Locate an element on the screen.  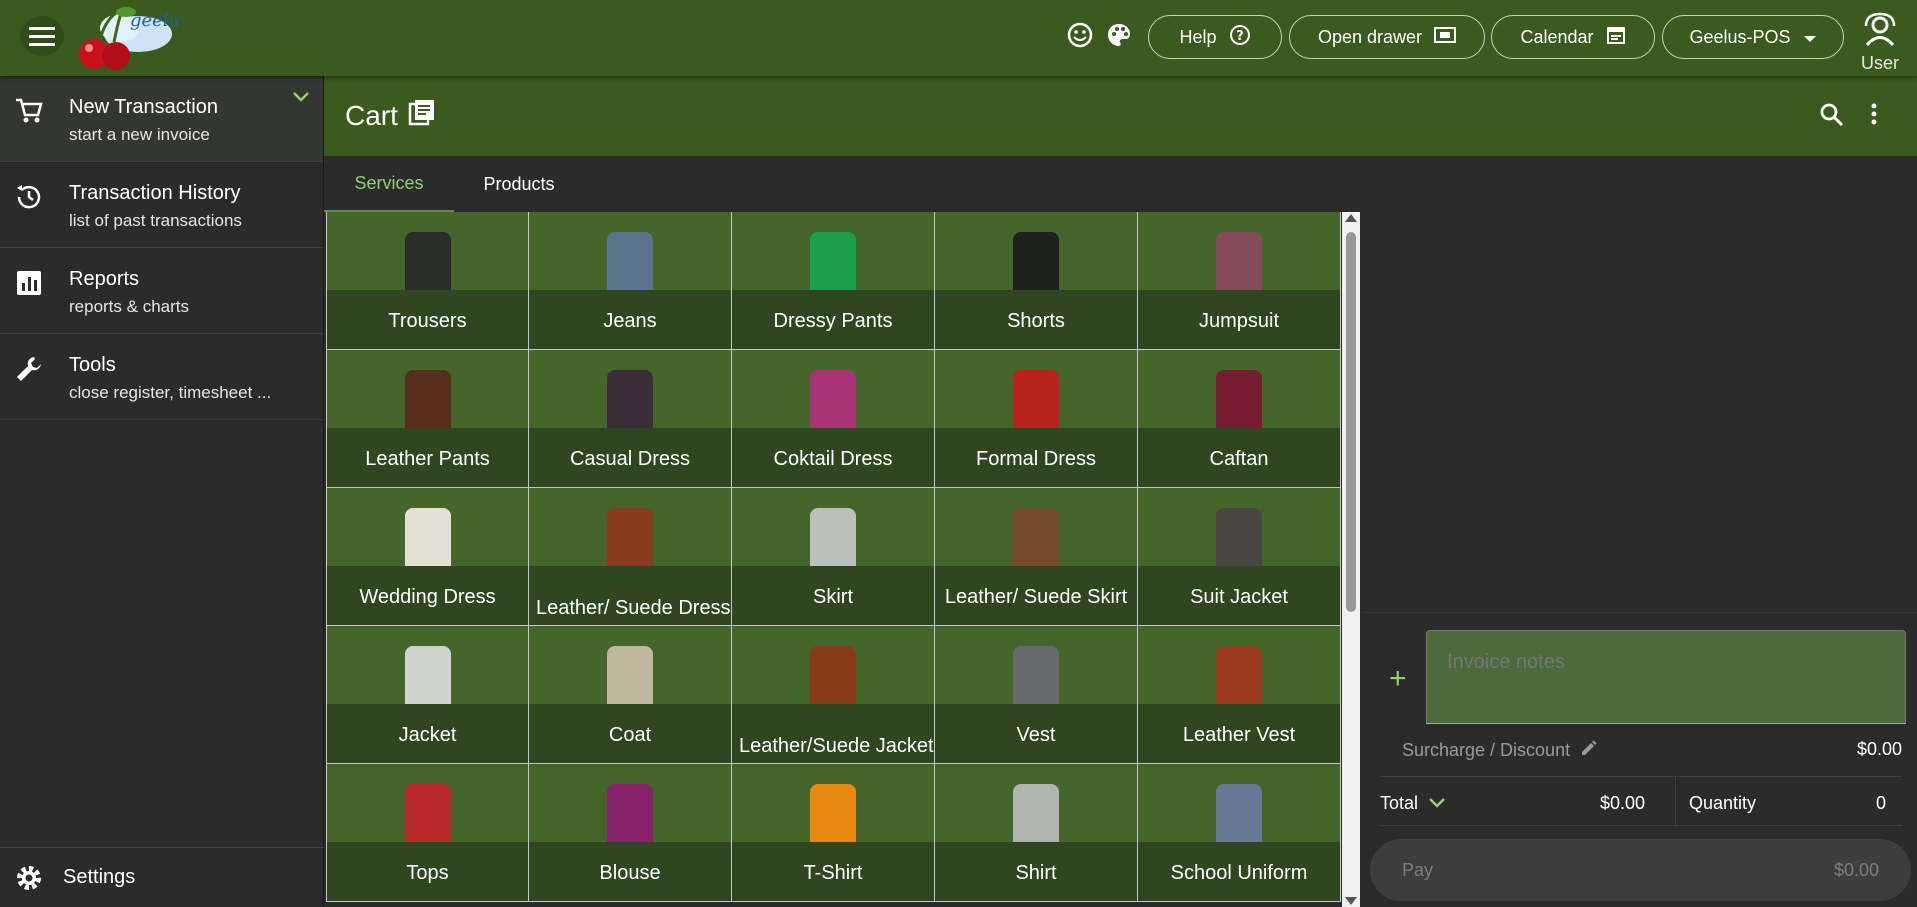
help-circle-icon: ? is located at coordinates (1240, 37).